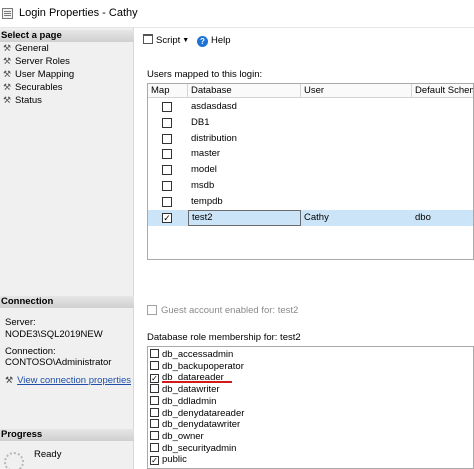 Image resolution: width=474 pixels, height=469 pixels. I want to click on guest-account-checkbox, so click(152, 310).